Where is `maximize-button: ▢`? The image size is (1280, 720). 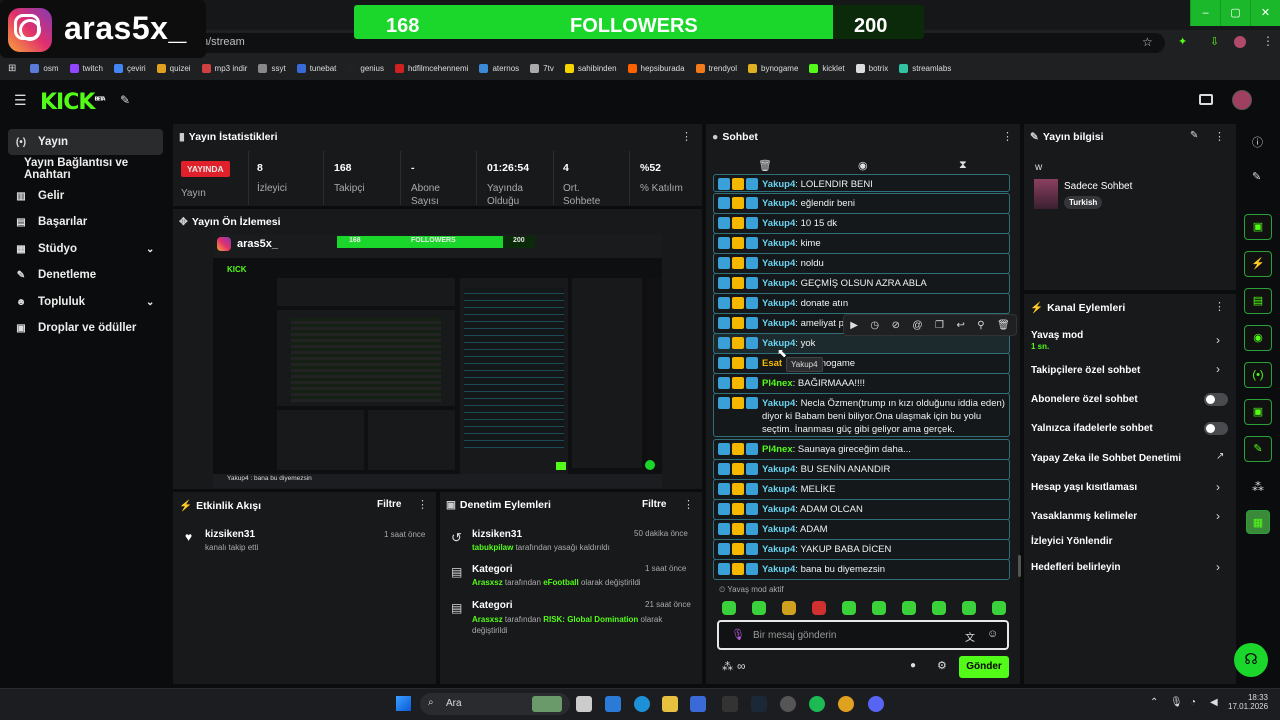 maximize-button: ▢ is located at coordinates (1235, 13).